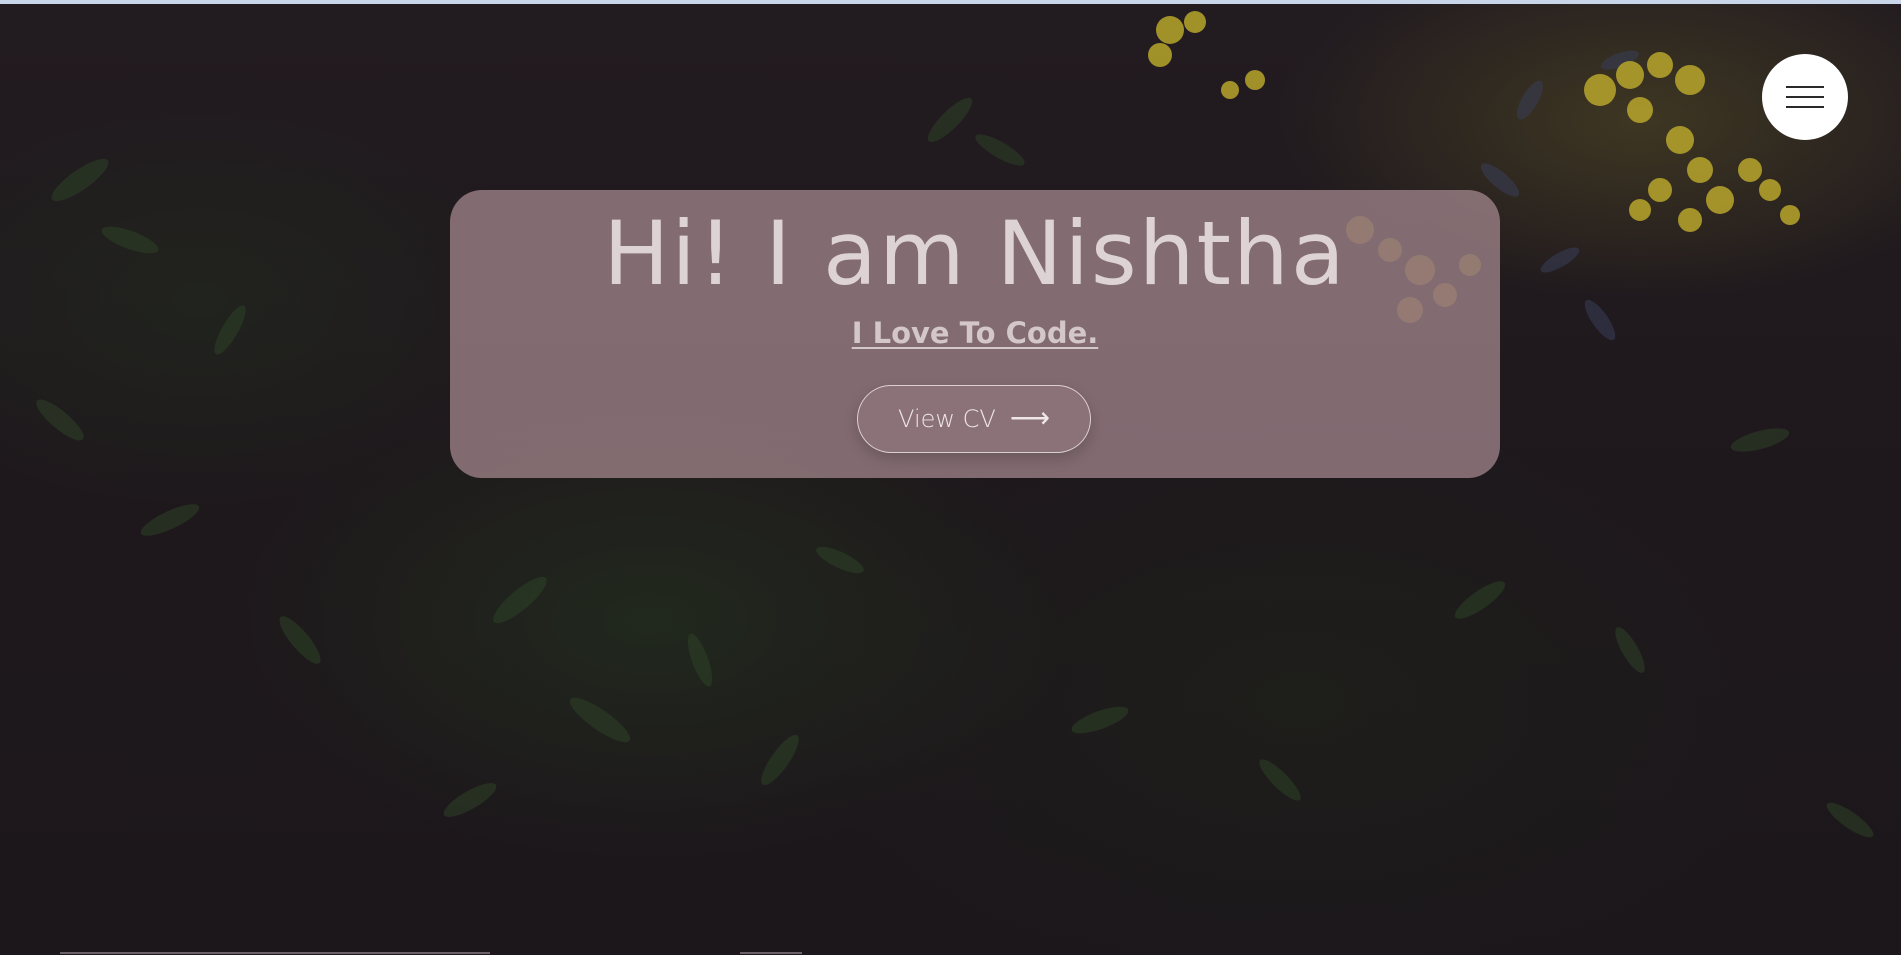  Describe the element at coordinates (1029, 417) in the screenshot. I see `arrow-right-icon: ⟶` at that location.